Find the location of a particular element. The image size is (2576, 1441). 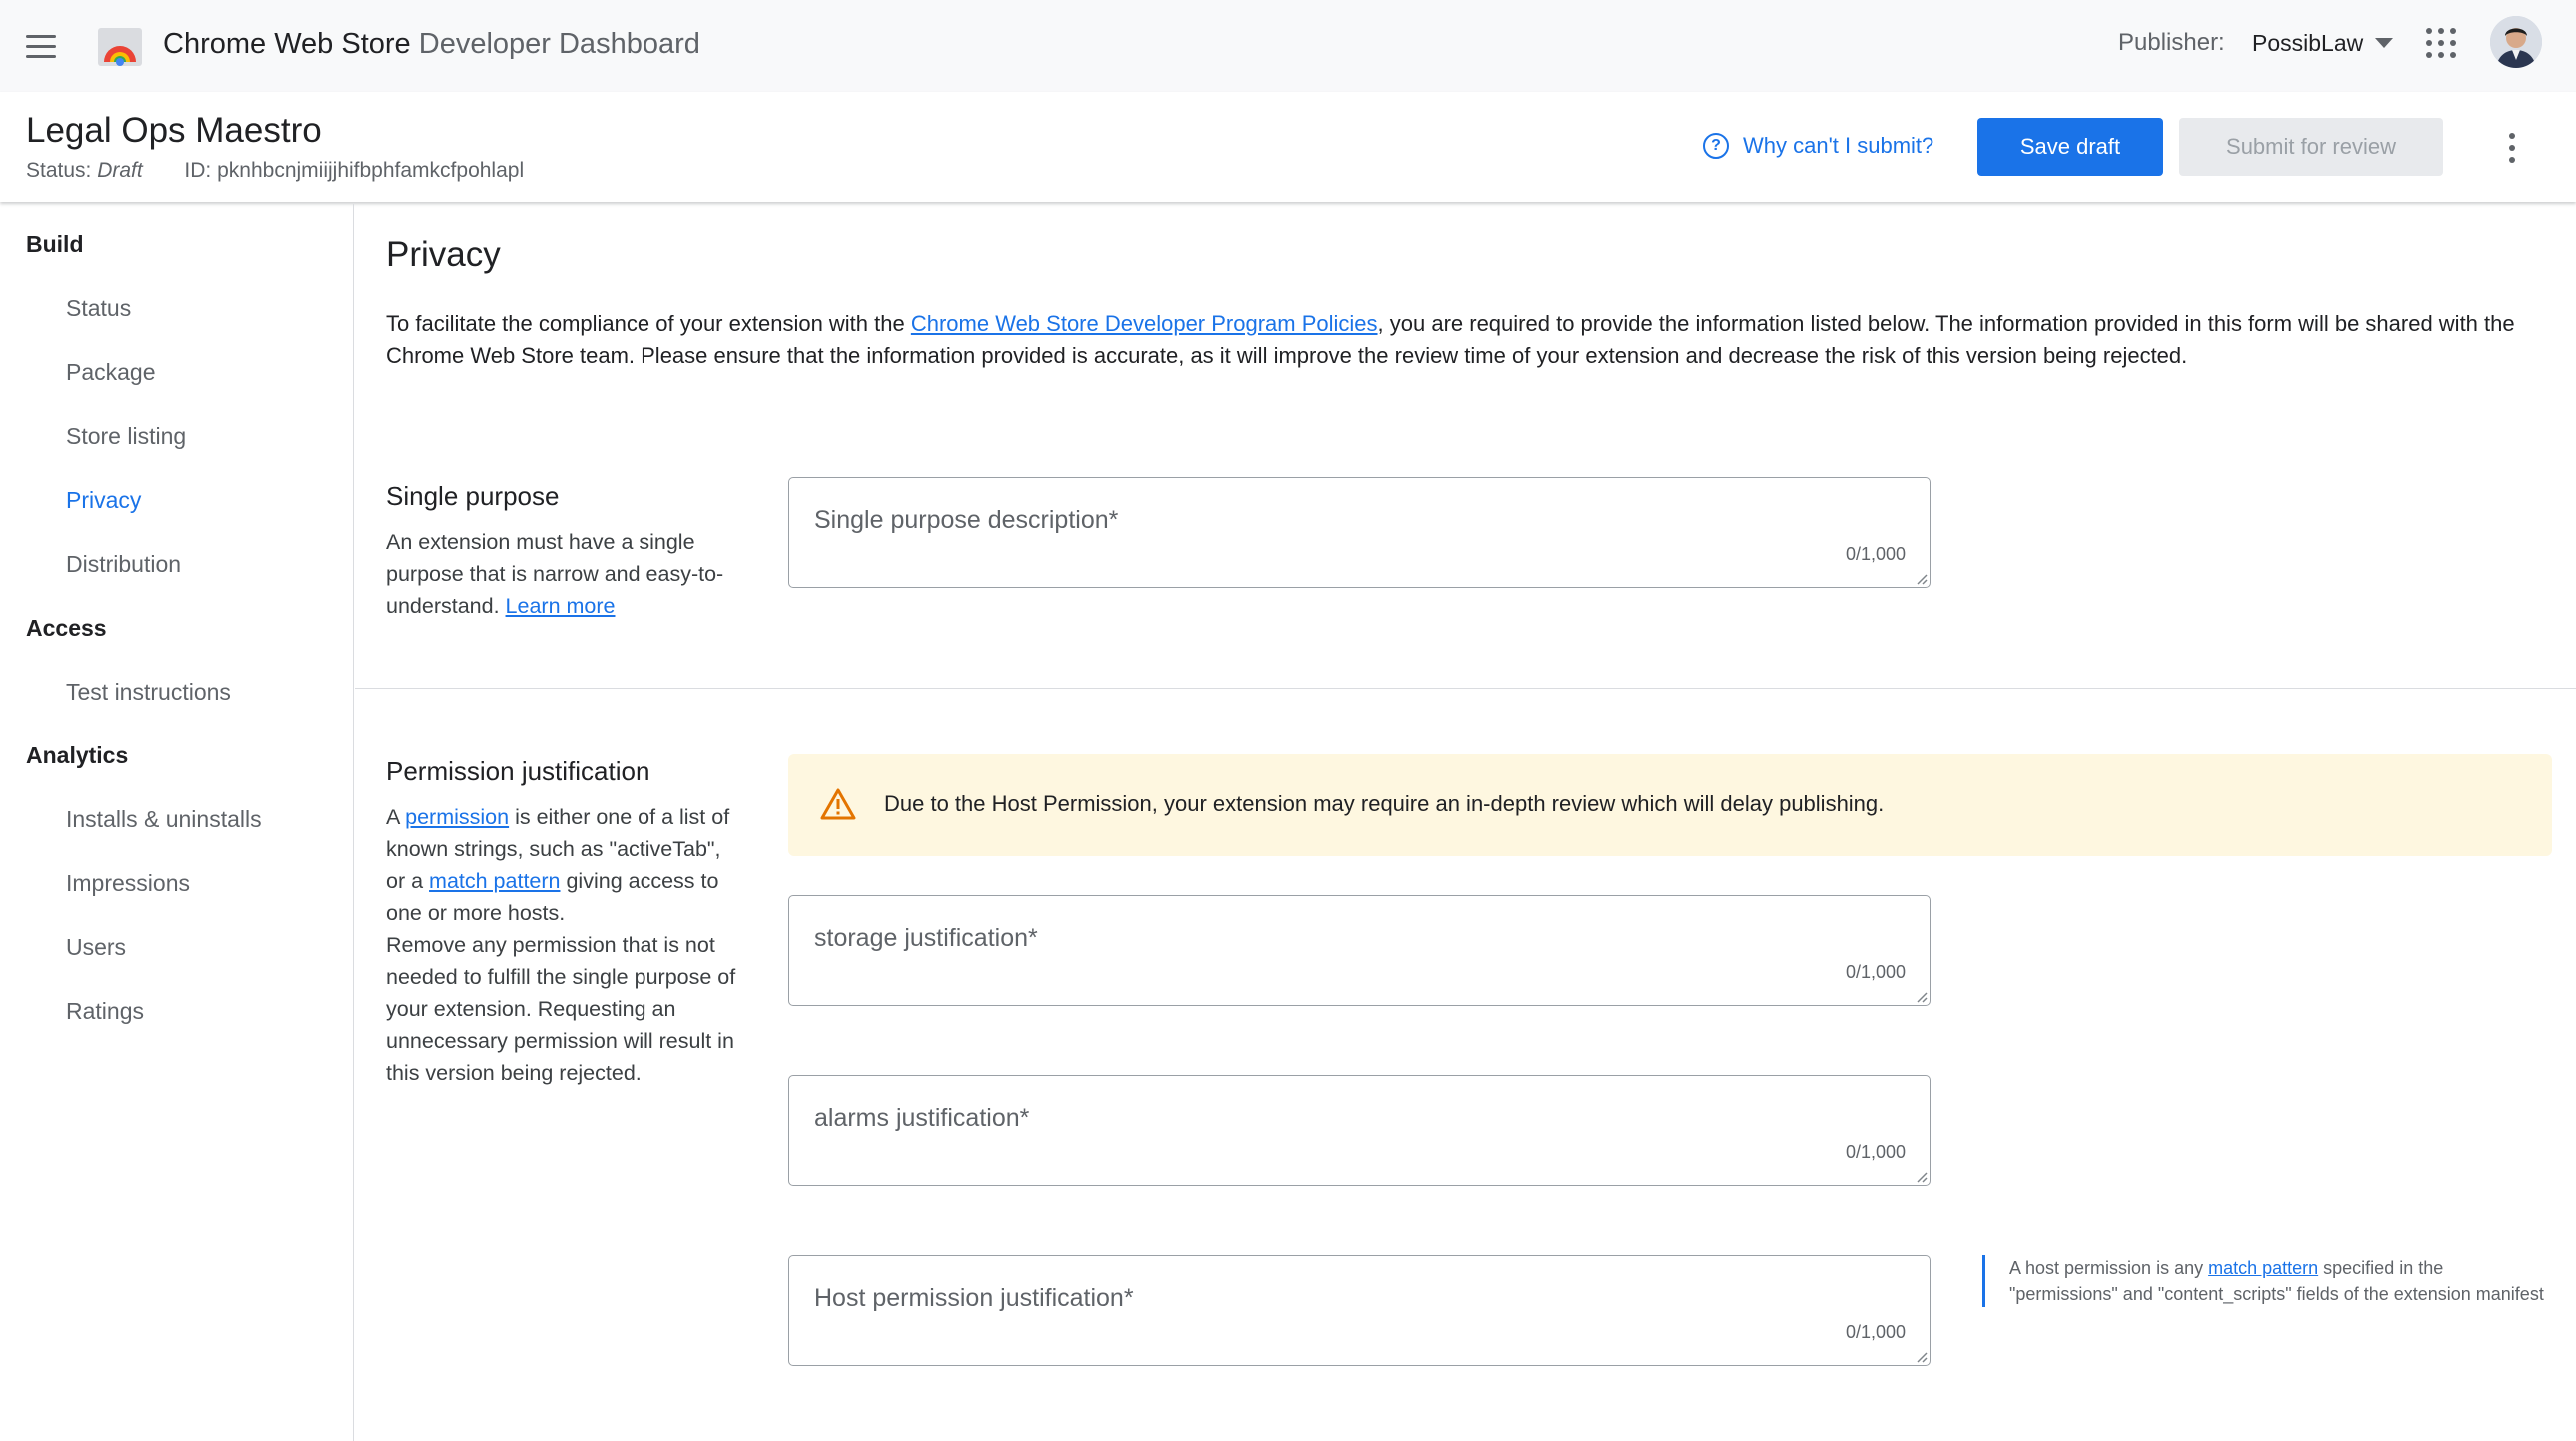

permission-desc-a: A is located at coordinates (396, 817).